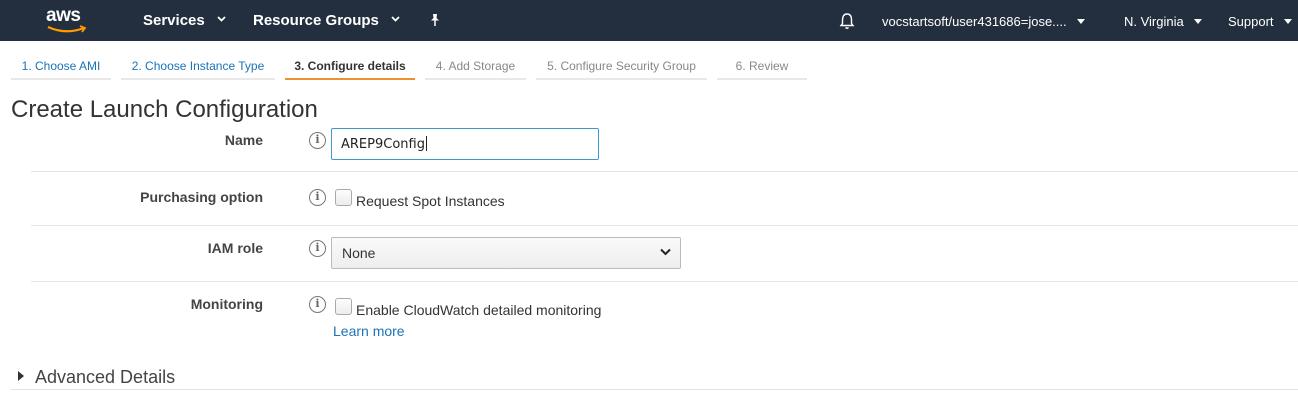 The image size is (1298, 406). What do you see at coordinates (1154, 21) in the screenshot?
I see `region-label: N. Virginia` at bounding box center [1154, 21].